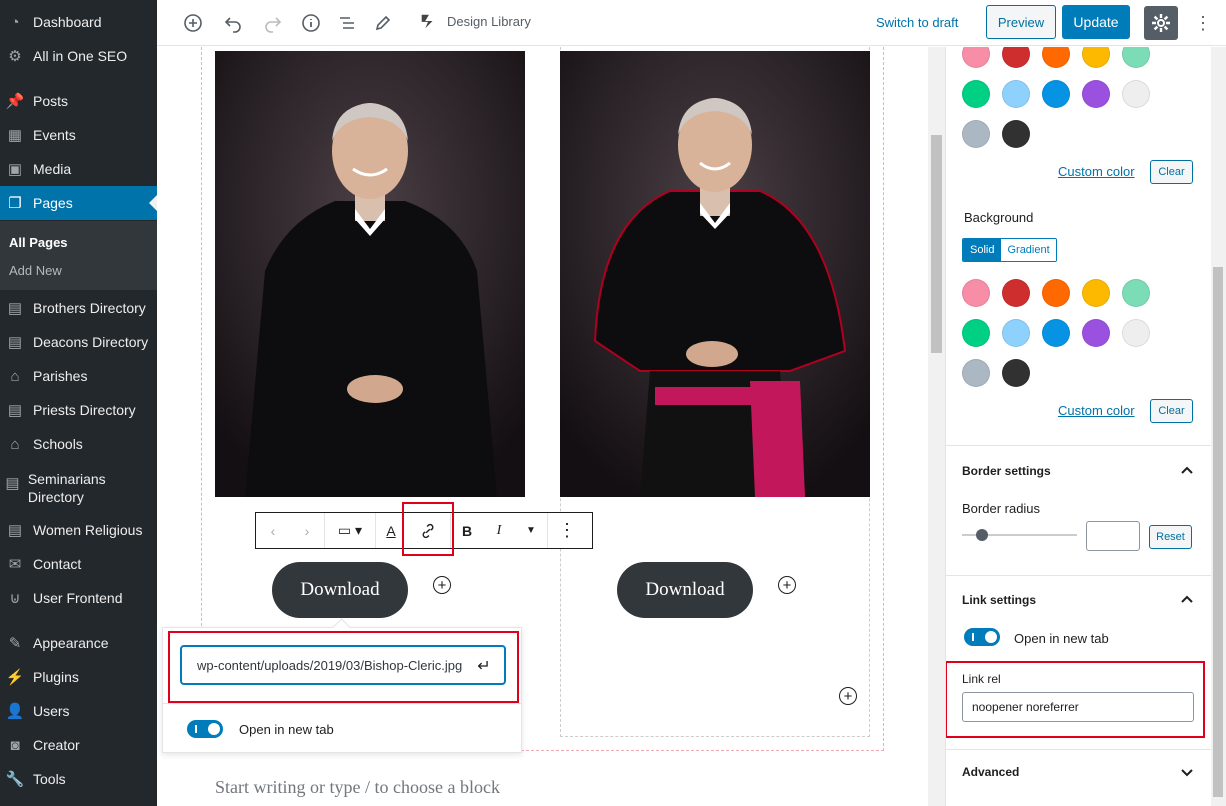 The height and width of the screenshot is (806, 1226). What do you see at coordinates (685, 590) in the screenshot?
I see `download-button-2: Download` at bounding box center [685, 590].